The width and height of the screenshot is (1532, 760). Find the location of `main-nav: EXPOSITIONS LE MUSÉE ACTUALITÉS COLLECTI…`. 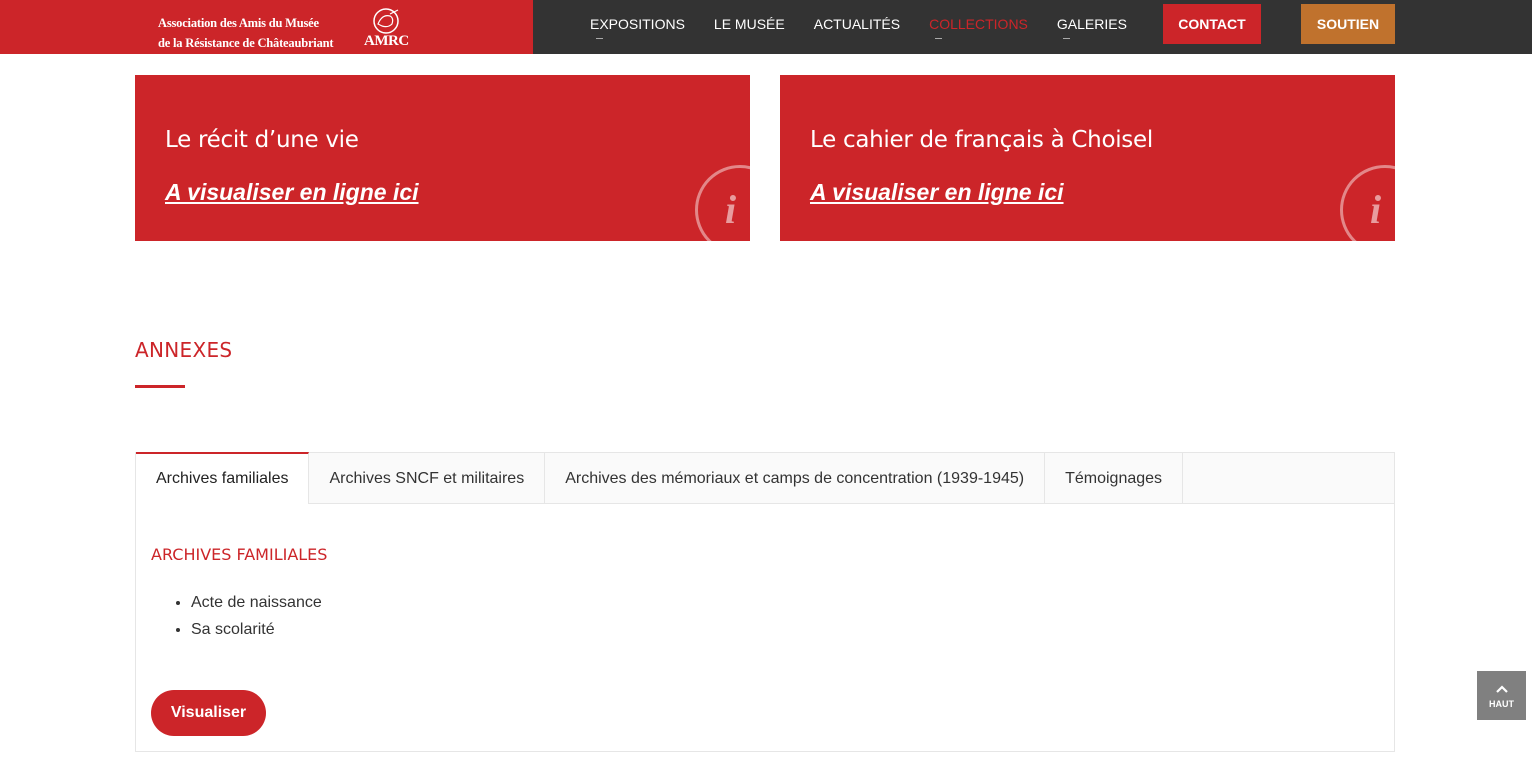

main-nav: EXPOSITIONS LE MUSÉE ACTUALITÉS COLLECTI… is located at coordinates (873, 27).